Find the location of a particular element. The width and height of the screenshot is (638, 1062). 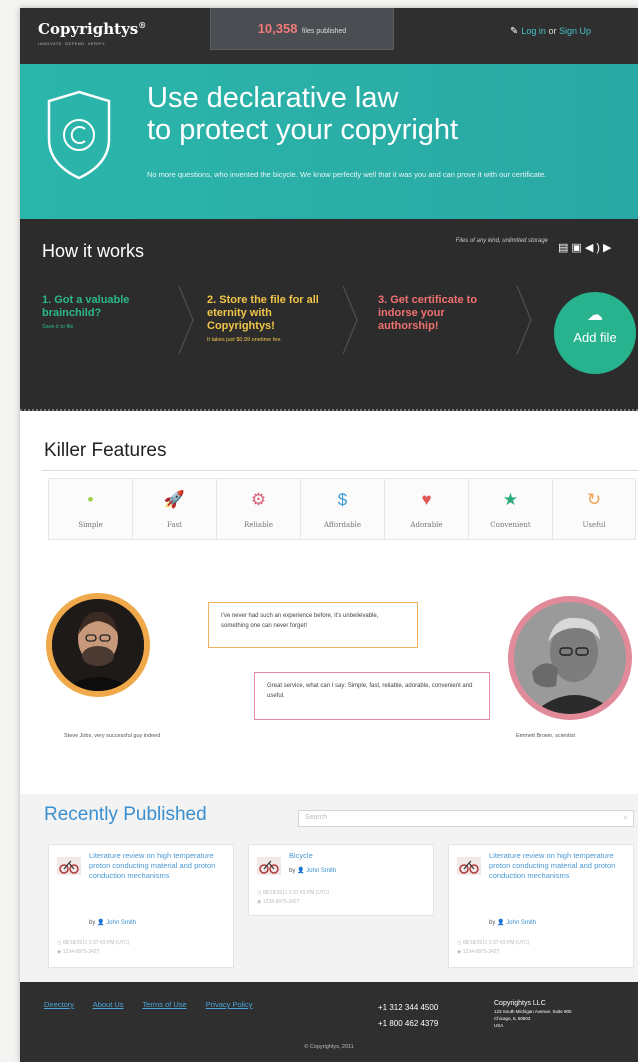

dollar-icon: $ is located at coordinates (342, 499).